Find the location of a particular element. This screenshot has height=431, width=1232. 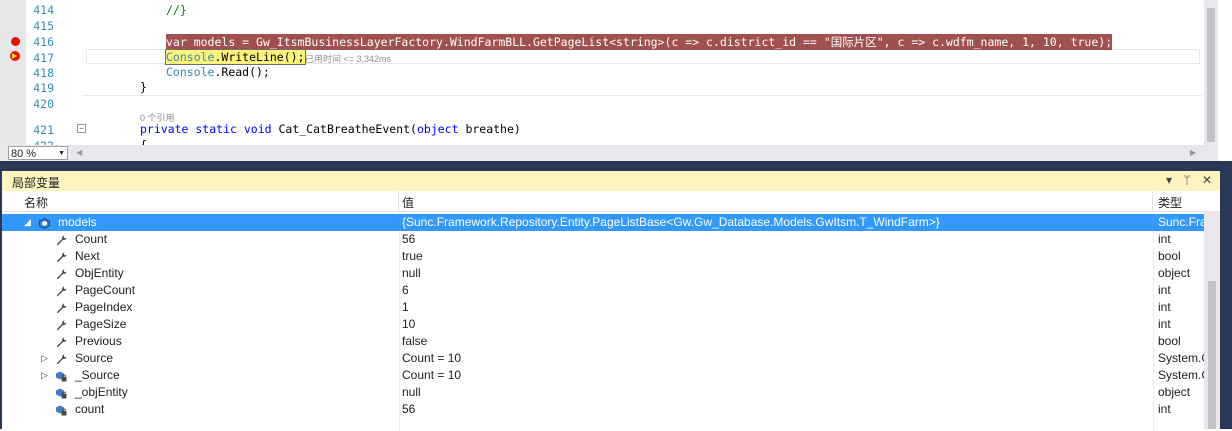

variable-value: 1 is located at coordinates (405, 307).